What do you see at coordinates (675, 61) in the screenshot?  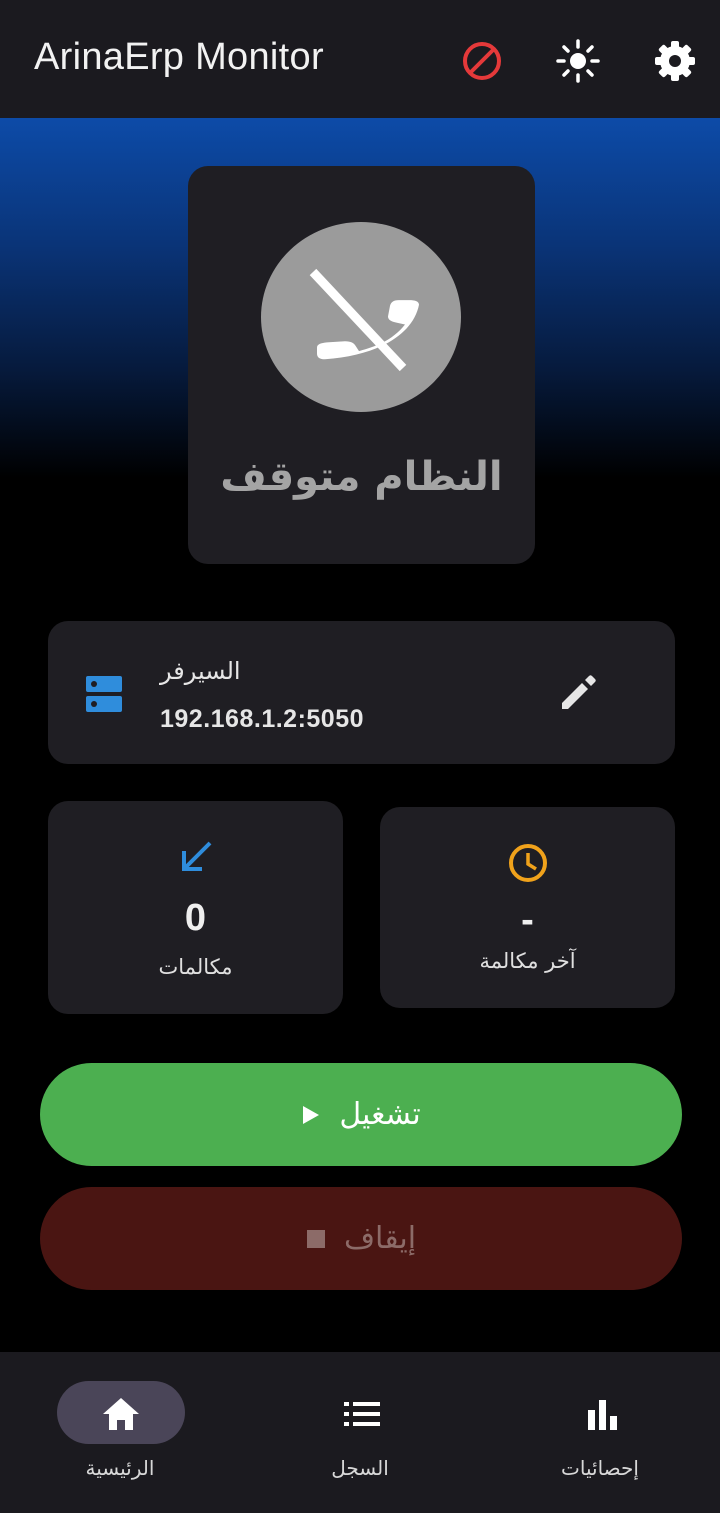 I see `settings-icon` at bounding box center [675, 61].